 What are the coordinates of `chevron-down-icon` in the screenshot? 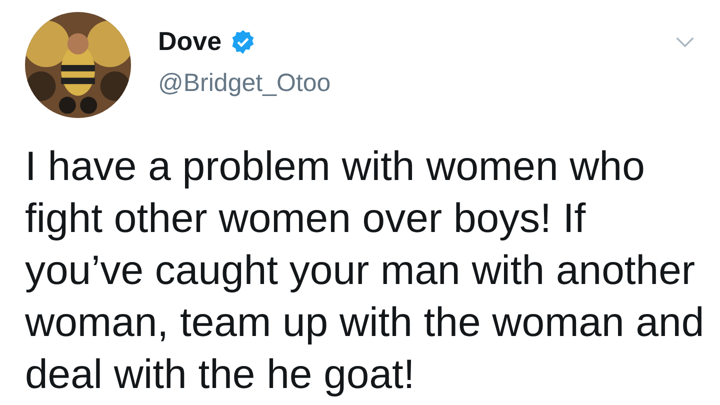 It's located at (685, 42).